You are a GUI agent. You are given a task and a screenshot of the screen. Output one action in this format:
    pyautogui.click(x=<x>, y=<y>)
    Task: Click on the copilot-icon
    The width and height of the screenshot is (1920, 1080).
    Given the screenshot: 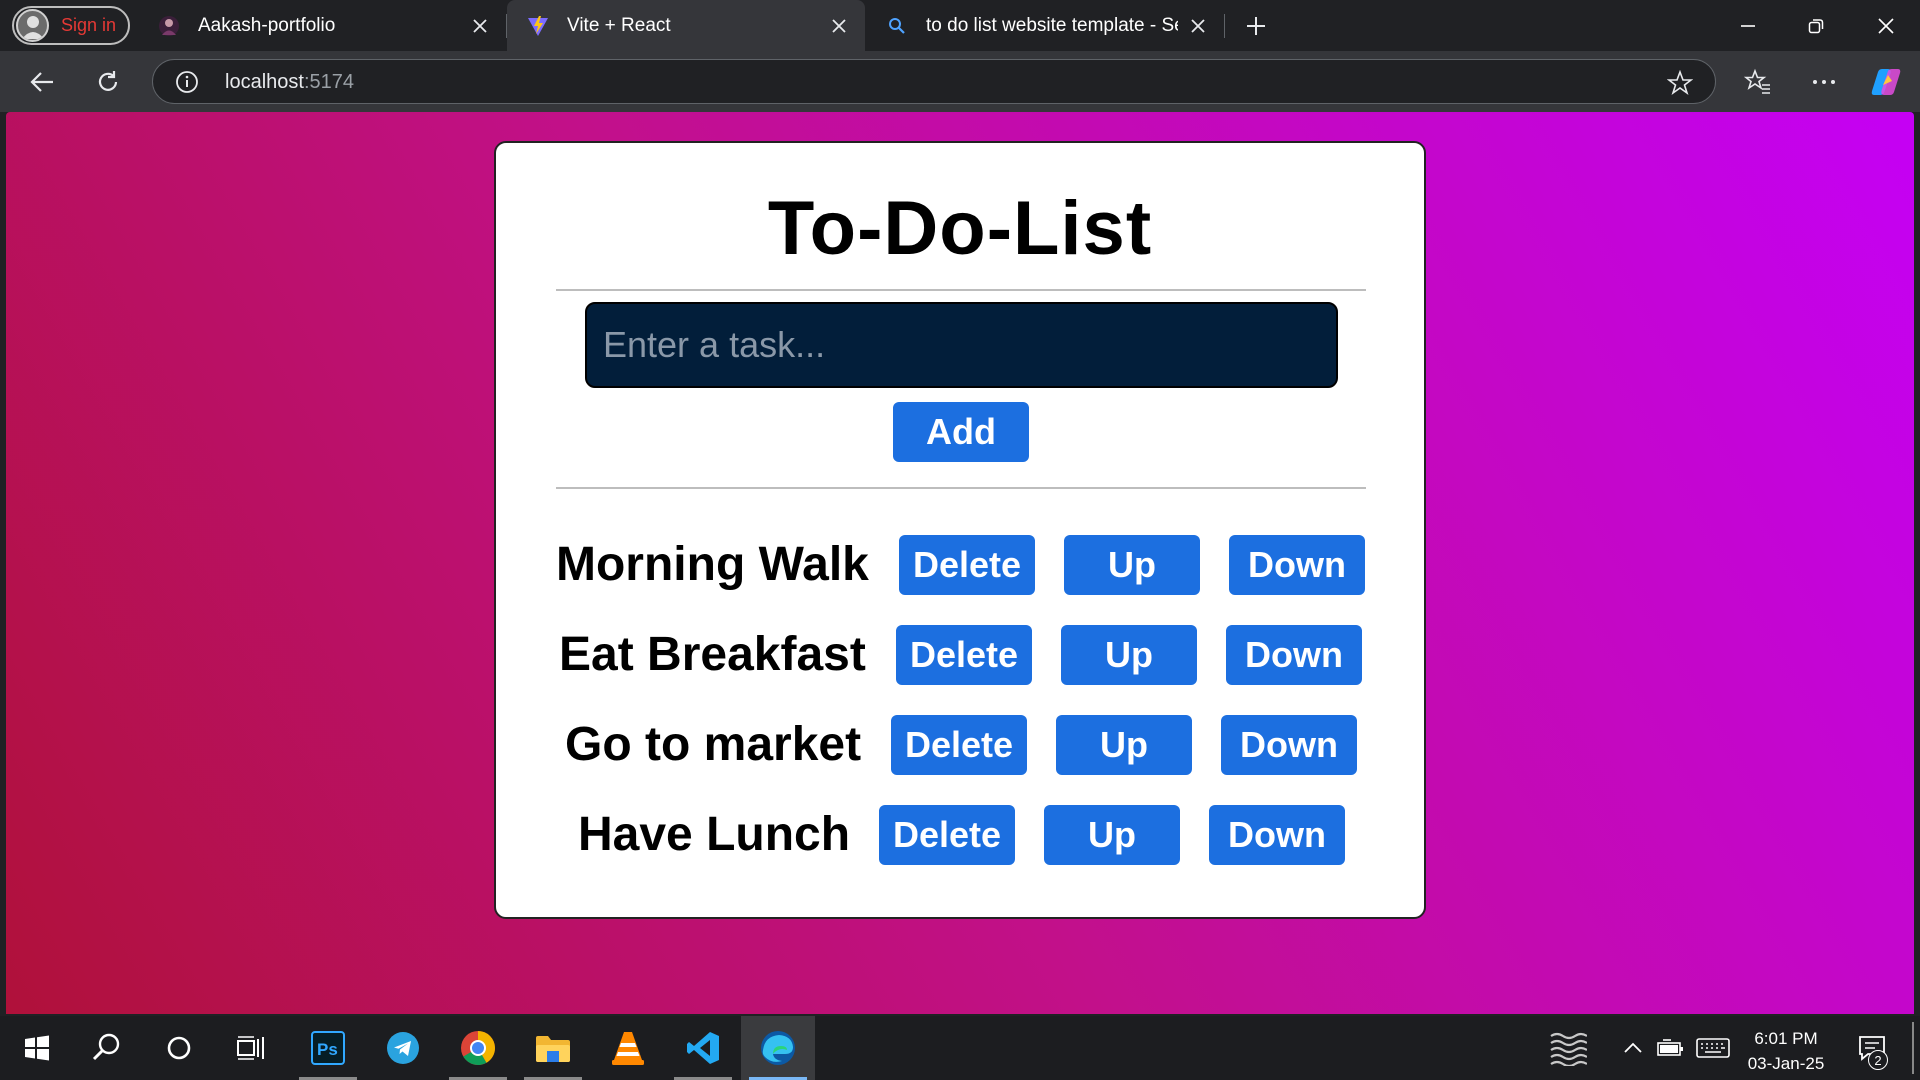 What is the action you would take?
    pyautogui.click(x=1886, y=82)
    